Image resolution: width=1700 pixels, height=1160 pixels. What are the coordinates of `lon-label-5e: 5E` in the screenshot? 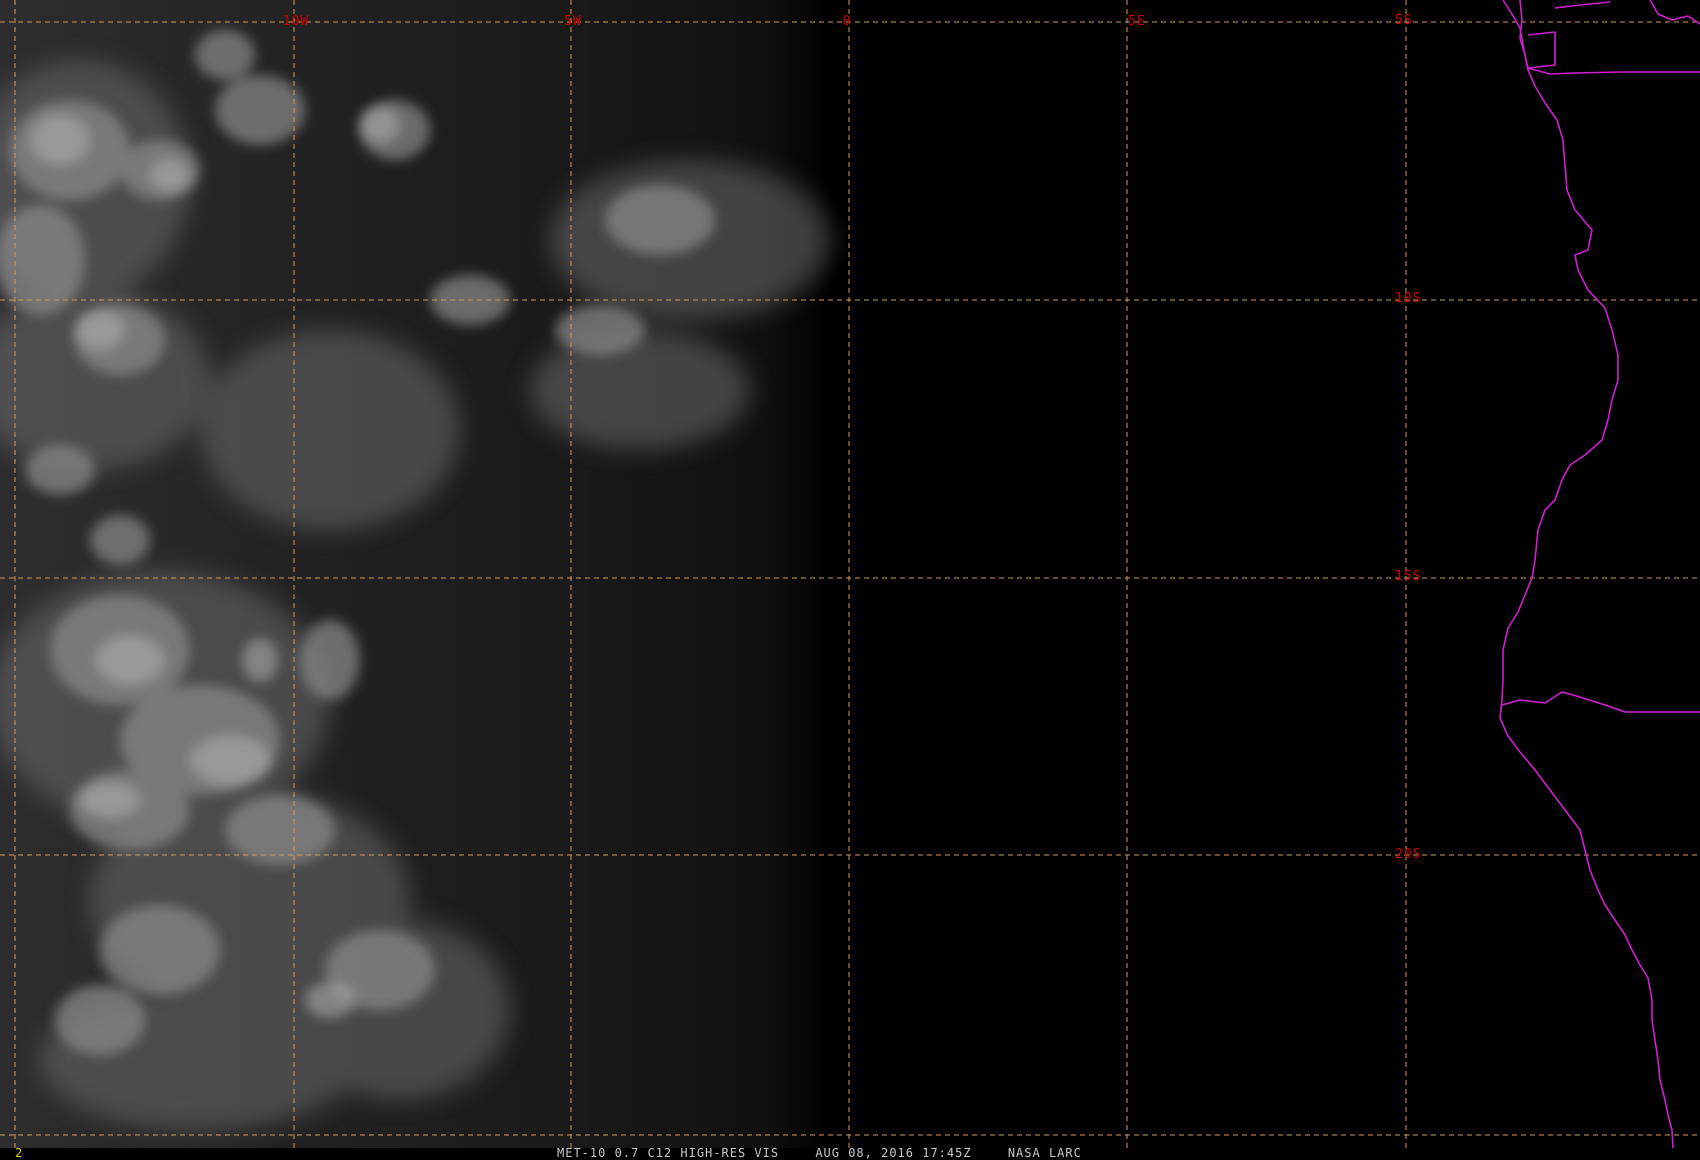 It's located at (1137, 21).